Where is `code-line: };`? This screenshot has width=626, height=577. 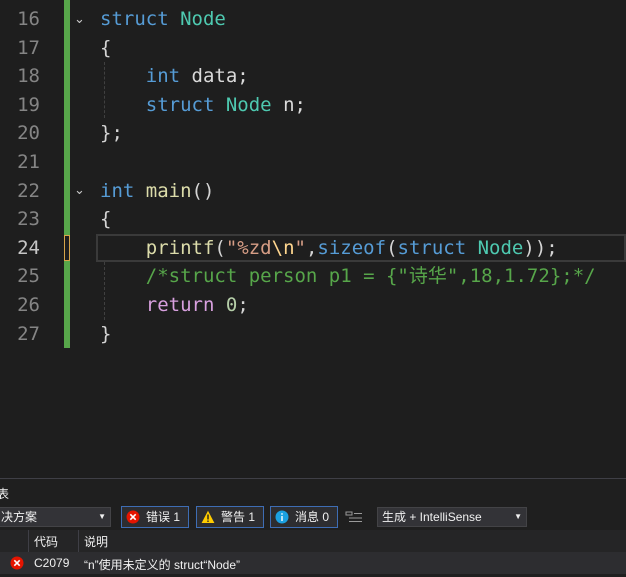
code-line: }; is located at coordinates (111, 133).